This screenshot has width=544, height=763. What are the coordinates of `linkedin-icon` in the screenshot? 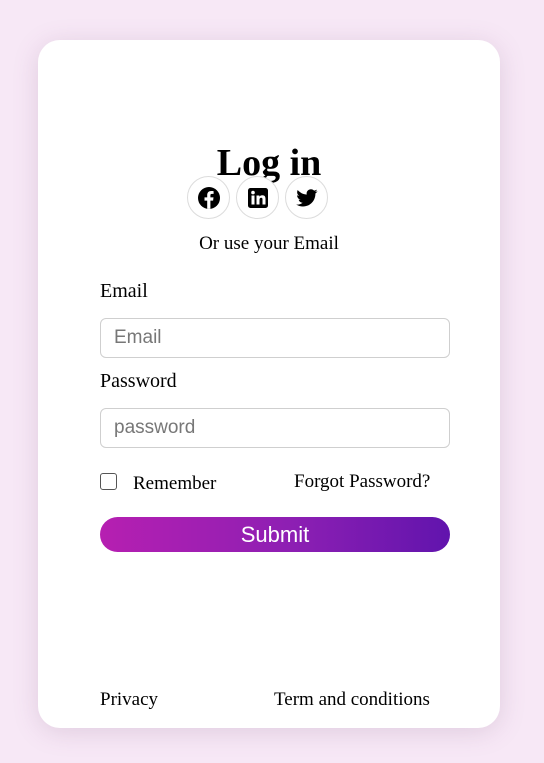 It's located at (257, 197).